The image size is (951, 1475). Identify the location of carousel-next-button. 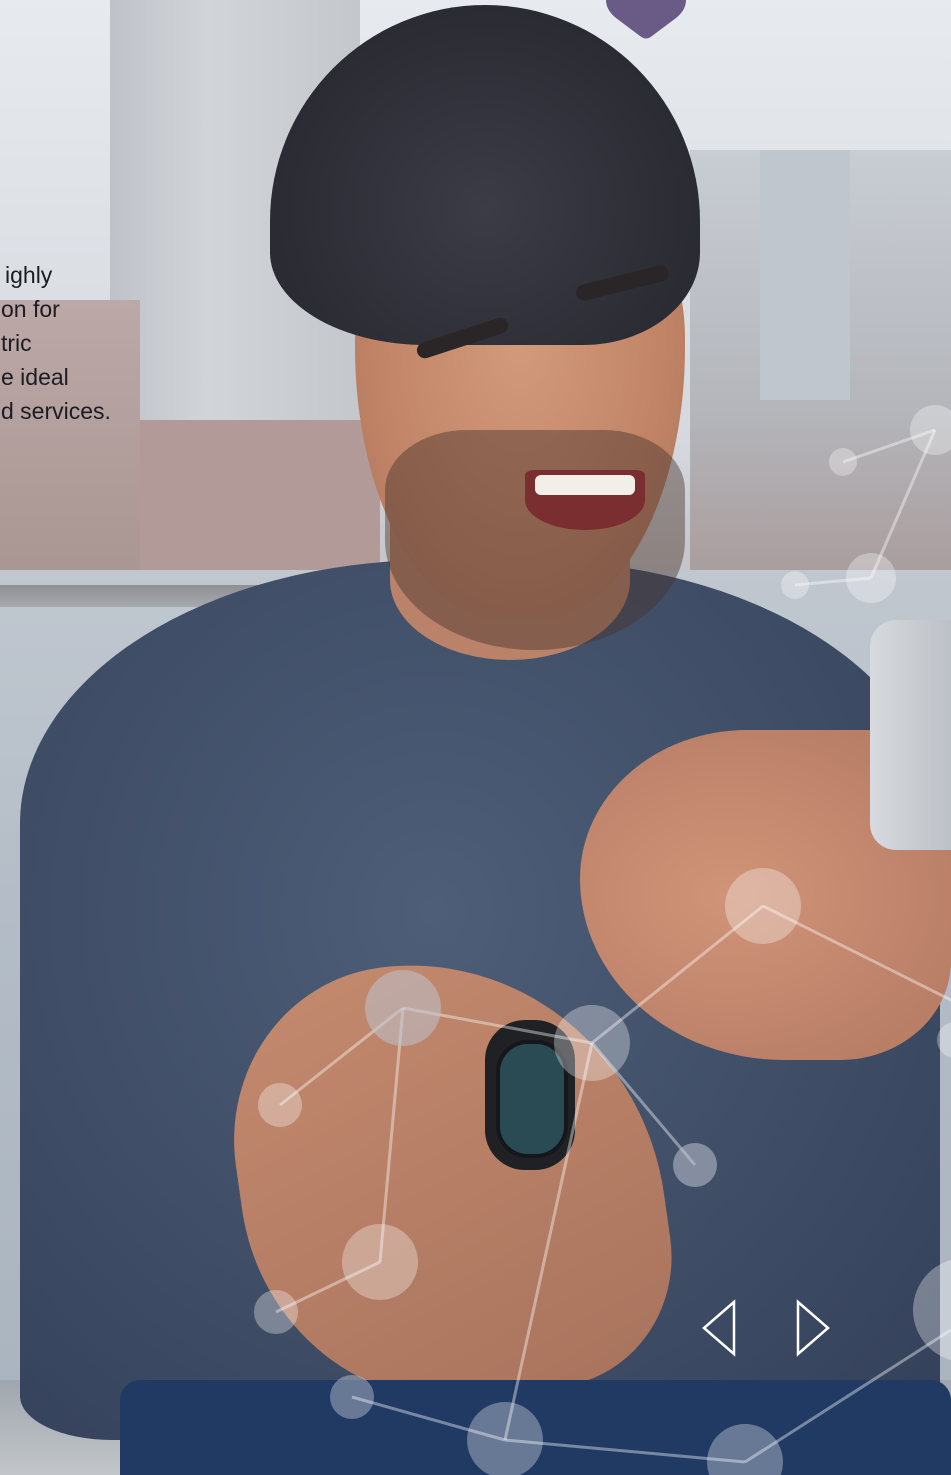
(812, 1328).